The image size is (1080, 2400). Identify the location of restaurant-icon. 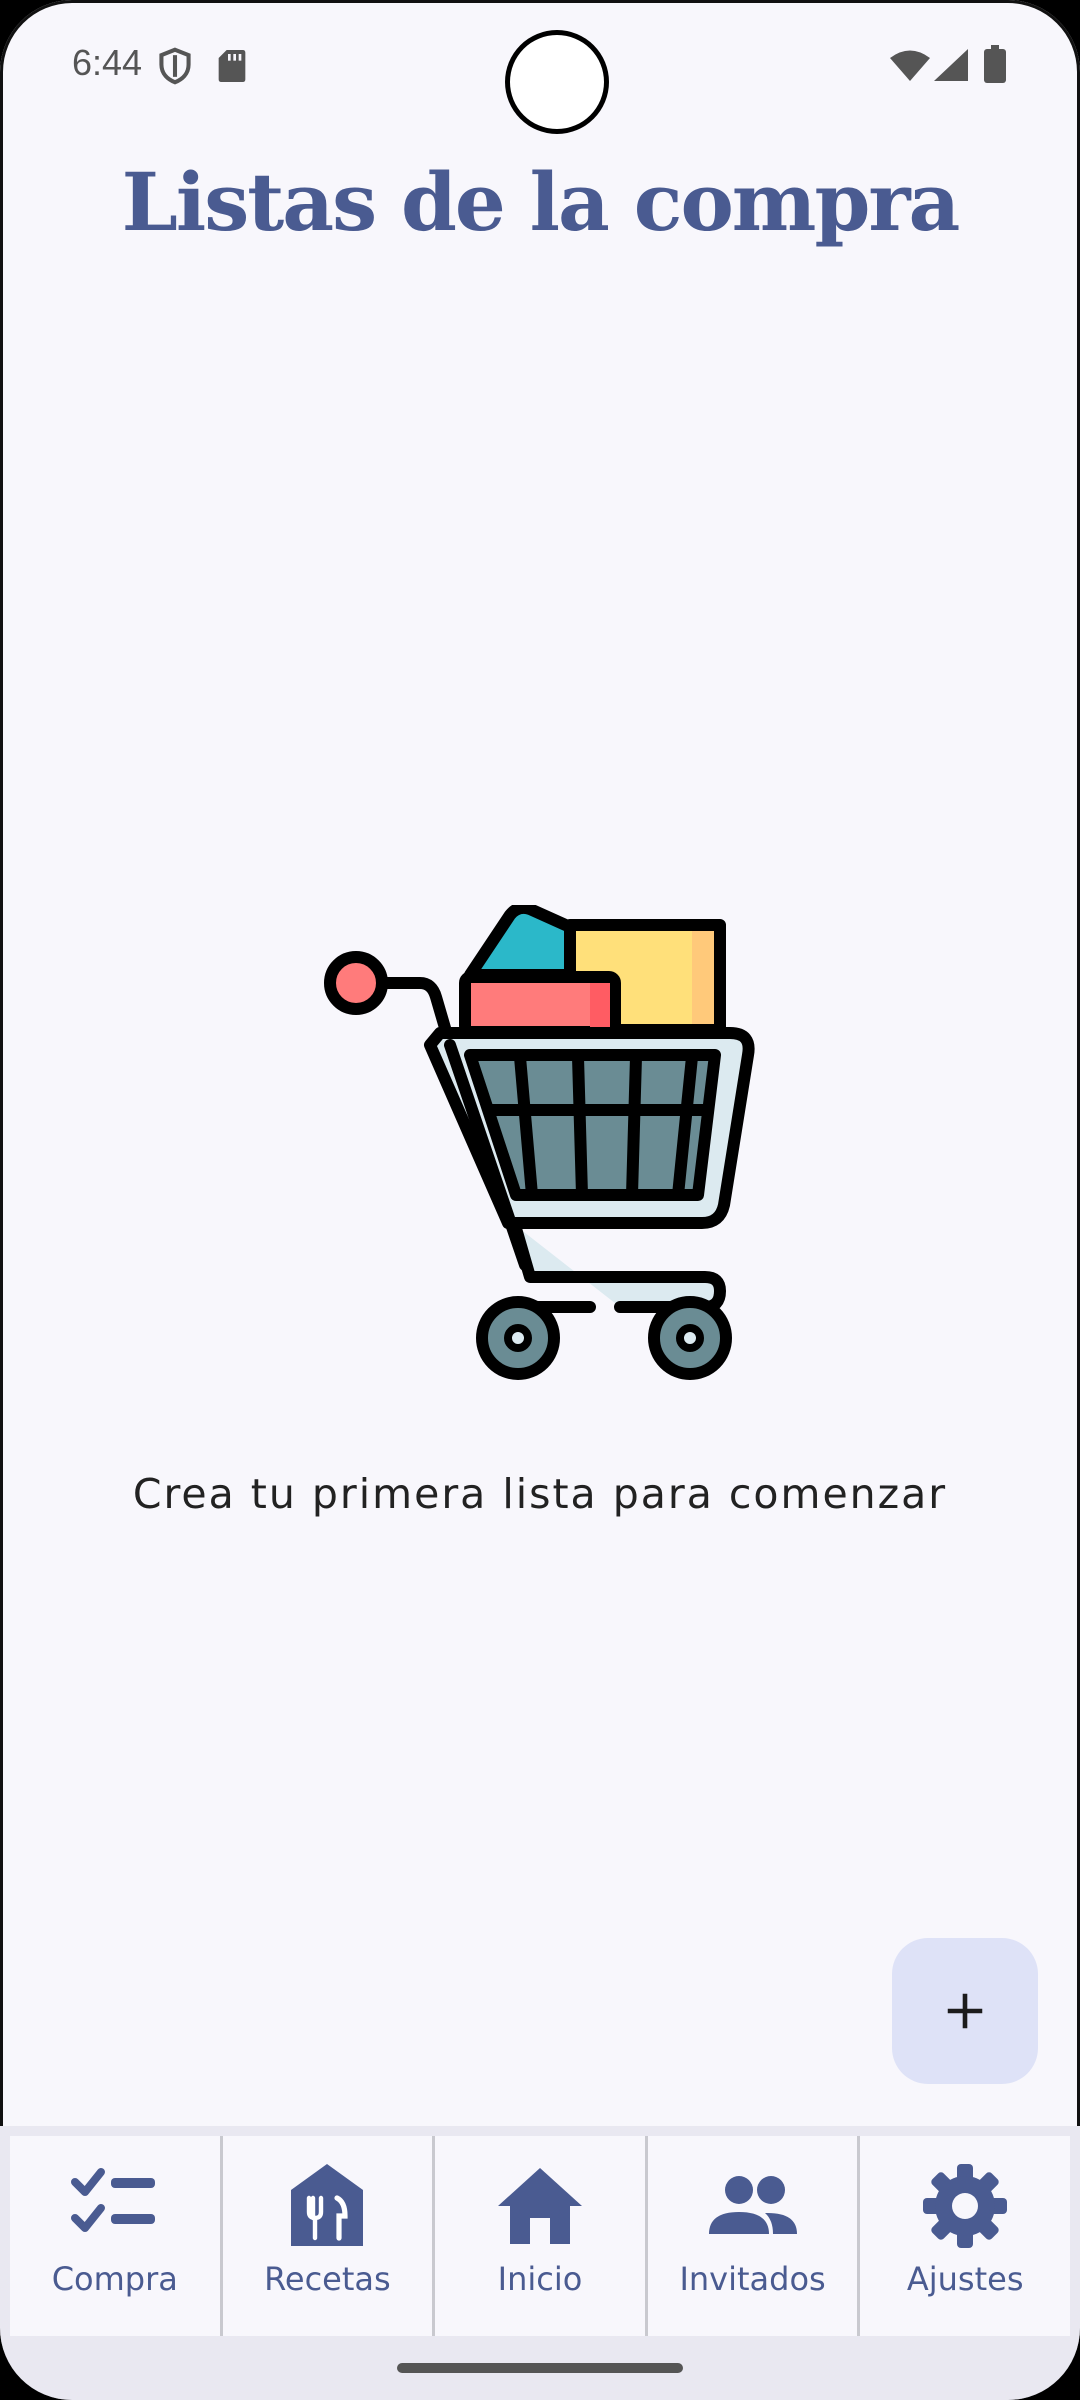
(327, 2205).